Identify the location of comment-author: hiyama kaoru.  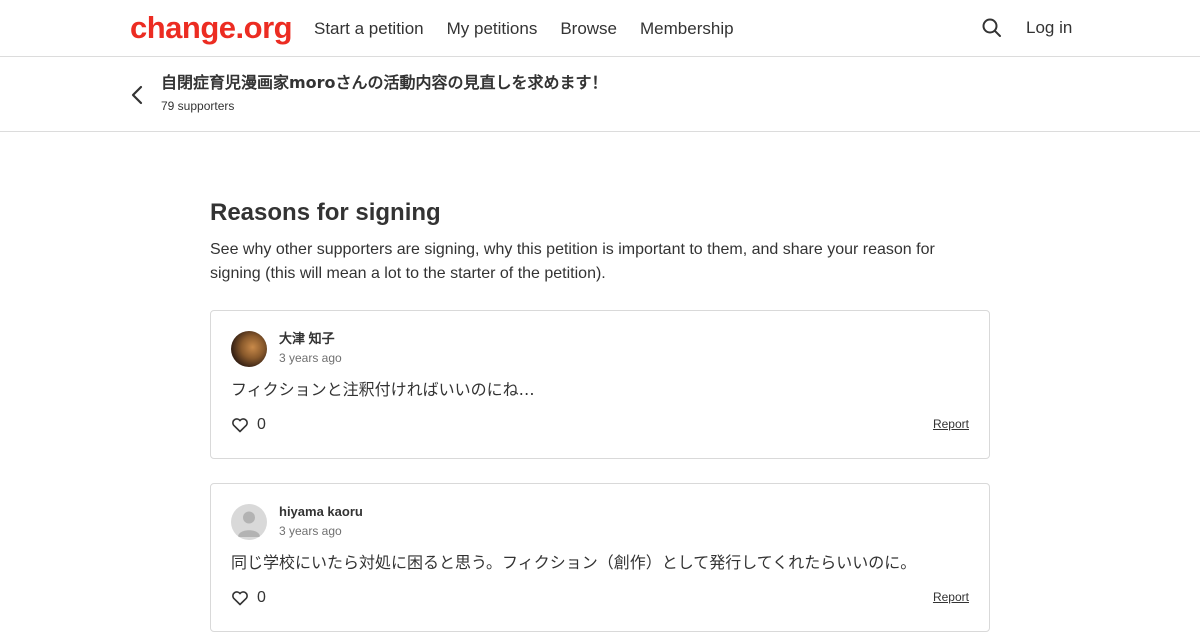
(321, 511).